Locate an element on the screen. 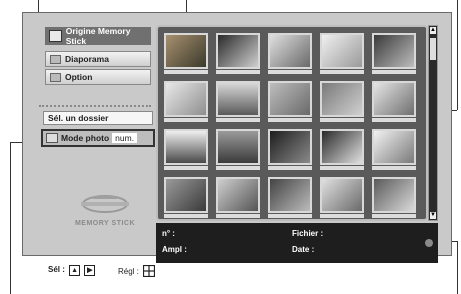 This screenshot has width=461, height=294. scroll-thumb is located at coordinates (433, 49).